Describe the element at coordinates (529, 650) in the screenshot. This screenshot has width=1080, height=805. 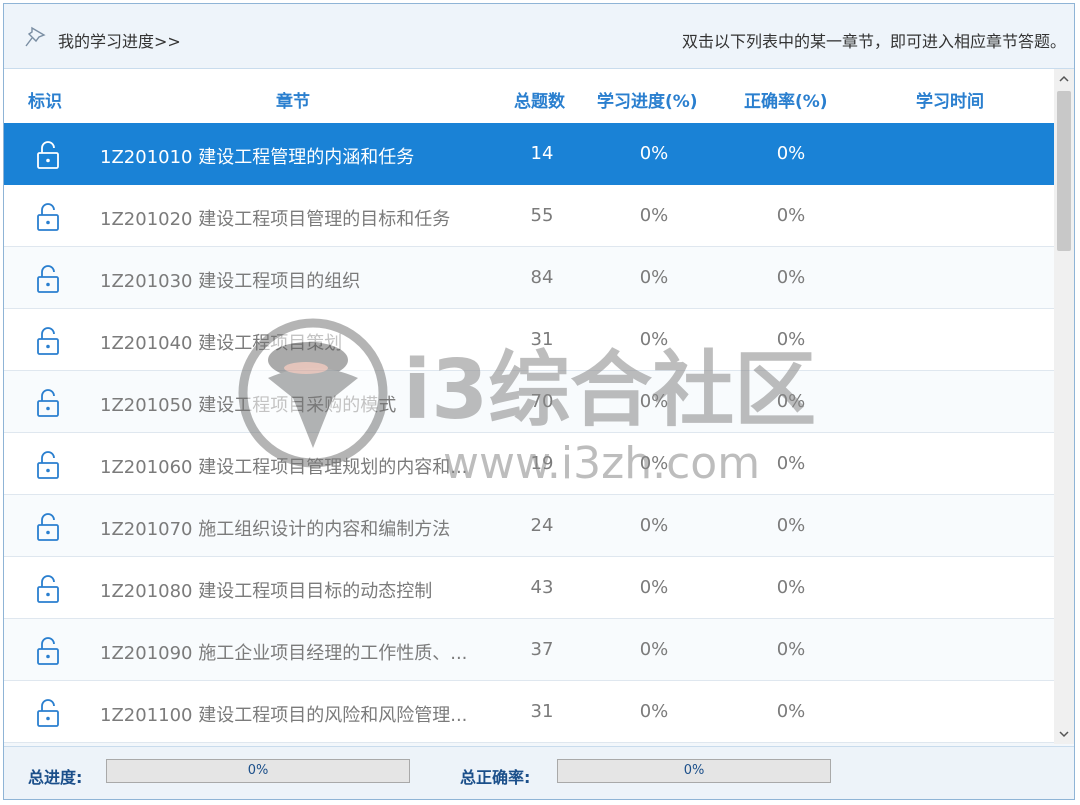
I see `chapter-row: 1Z201090 施工企业项目经理的工作性质、... 37 0% 0%` at that location.